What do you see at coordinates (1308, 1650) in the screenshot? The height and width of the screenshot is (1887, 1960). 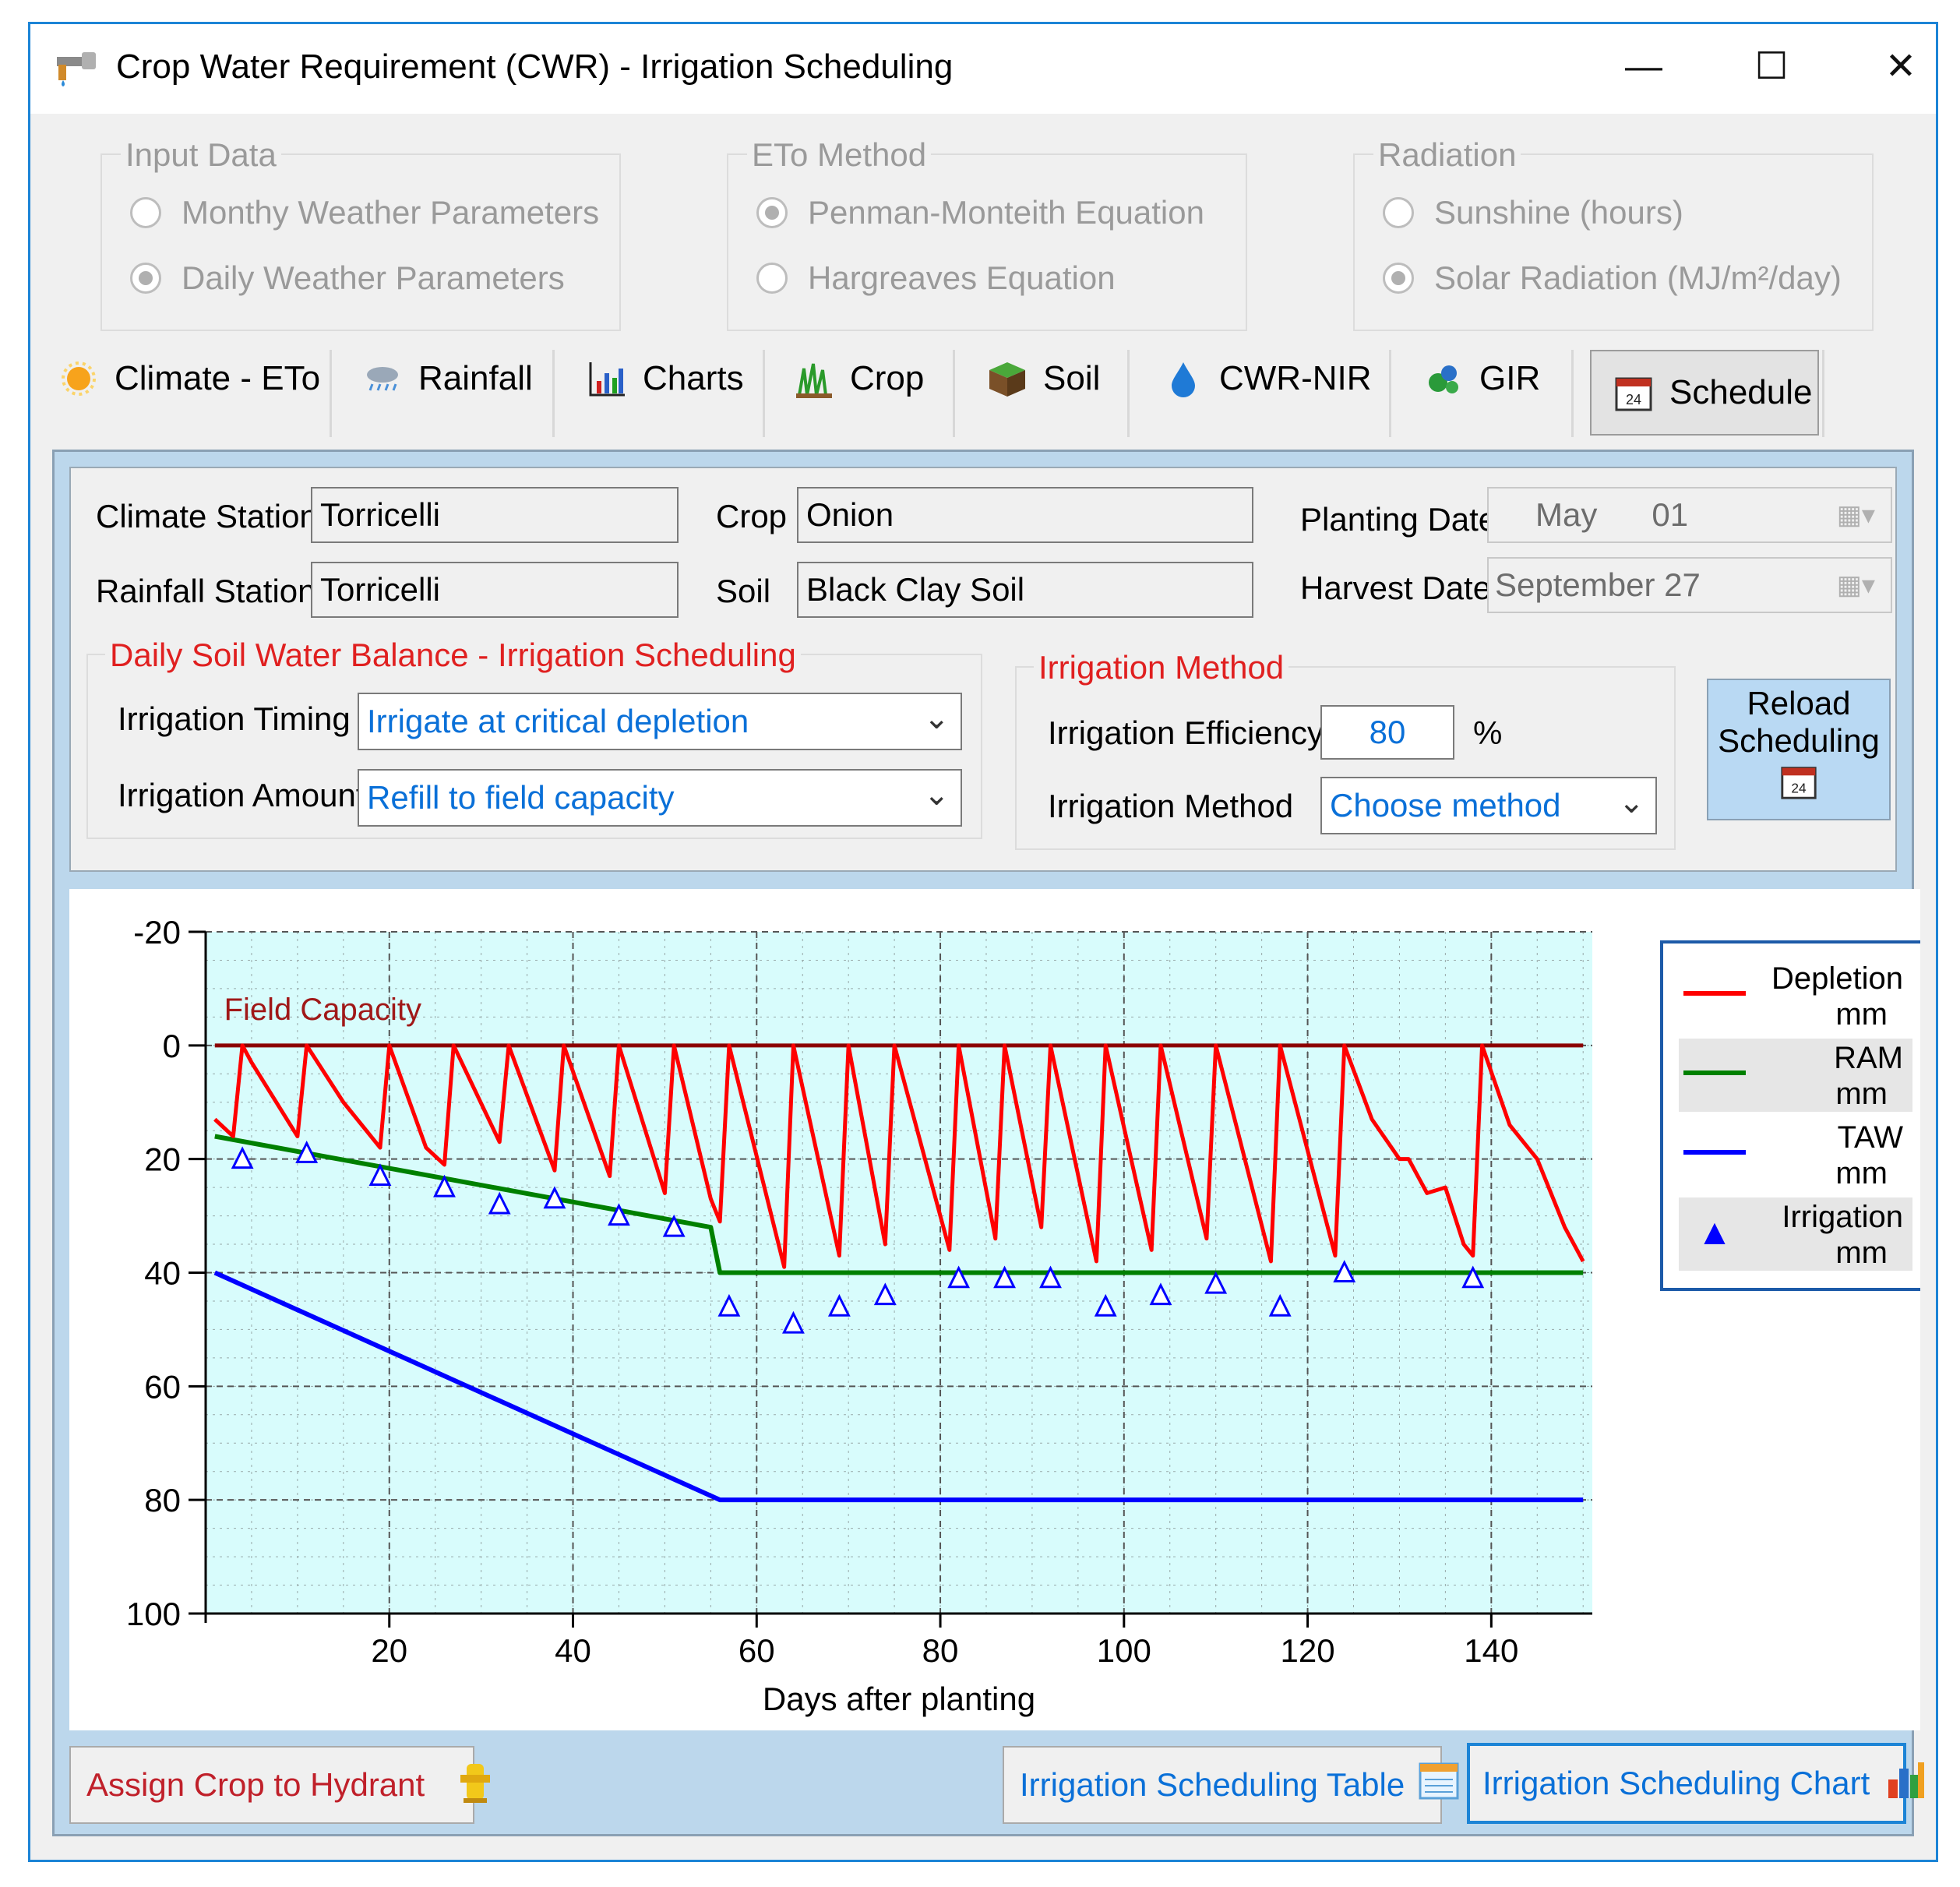 I see `x-tick-label: 120` at bounding box center [1308, 1650].